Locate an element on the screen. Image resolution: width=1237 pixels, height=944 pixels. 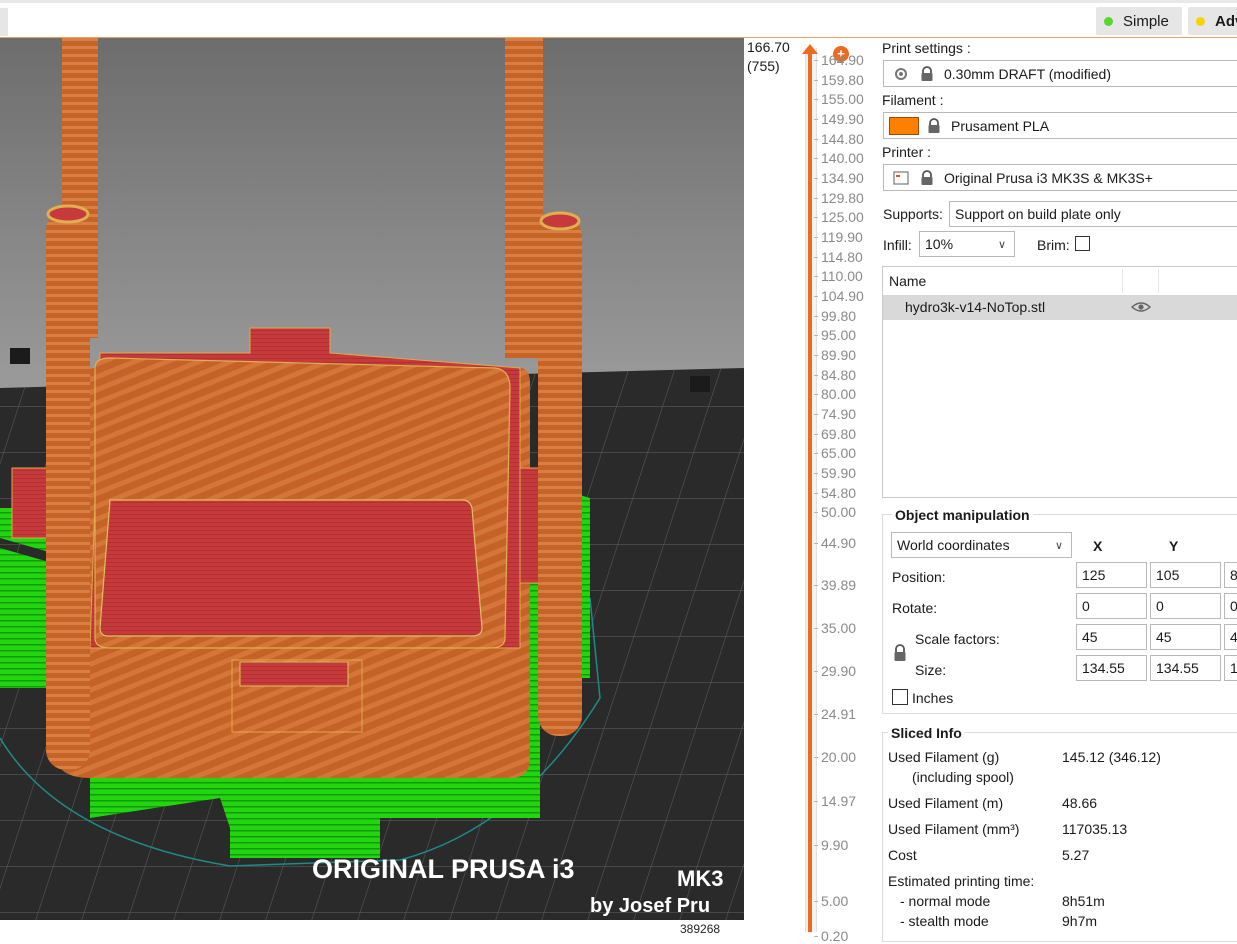
supports-label: Supports: is located at coordinates (913, 214).